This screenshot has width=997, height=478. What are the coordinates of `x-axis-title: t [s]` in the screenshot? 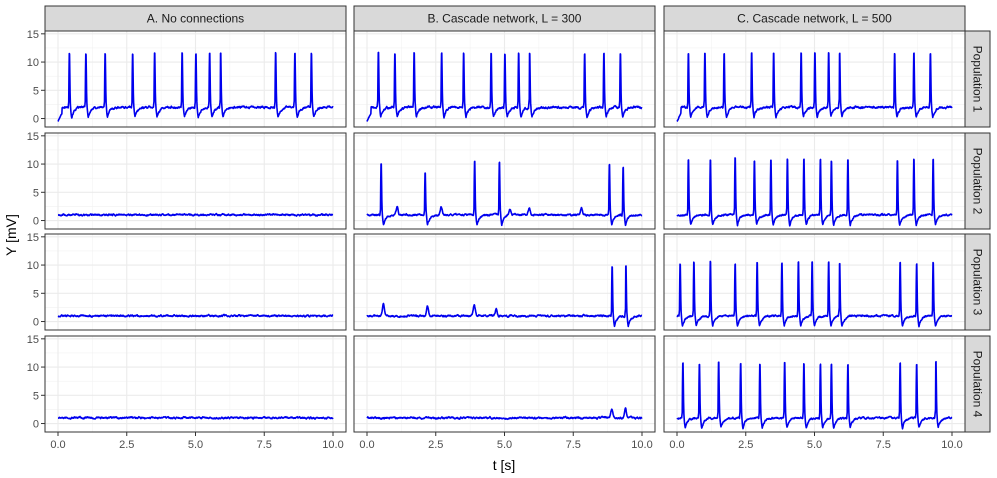 It's located at (504, 465).